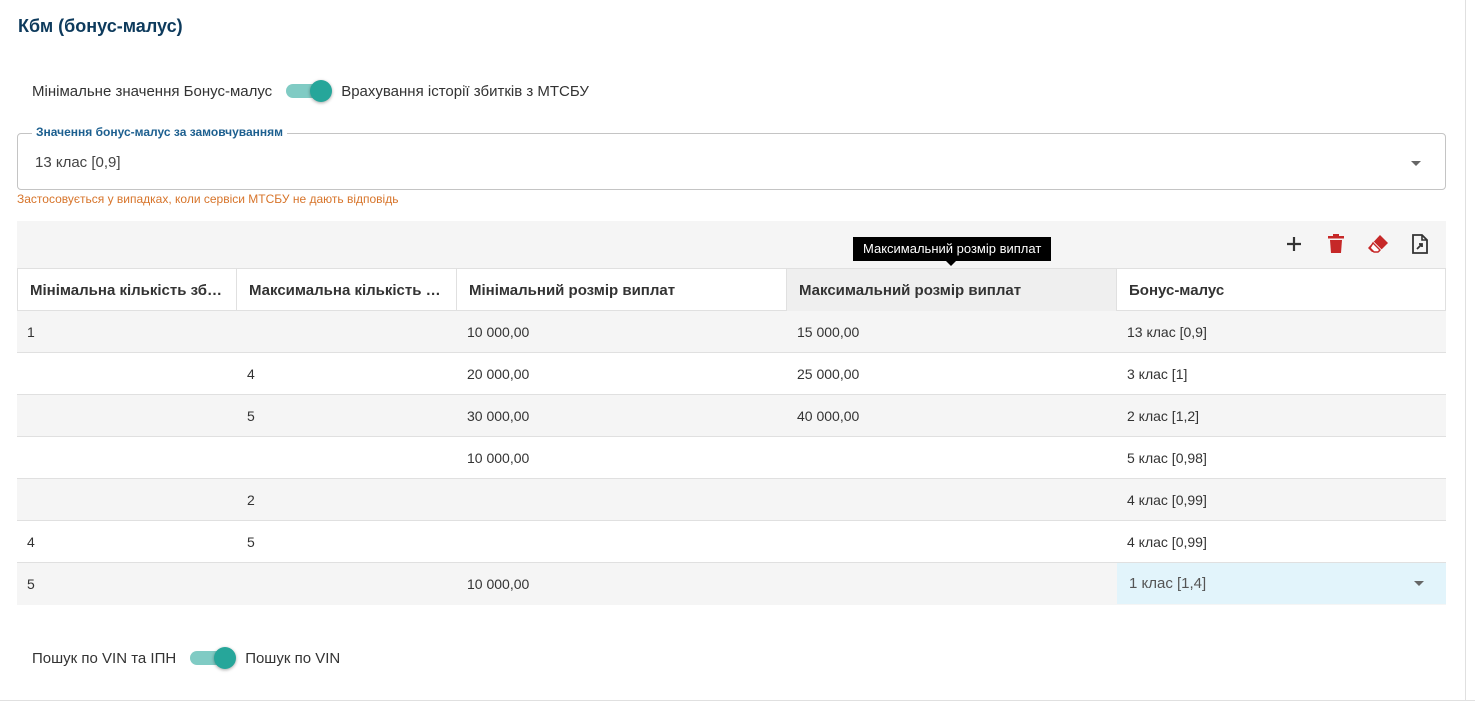 Image resolution: width=1475 pixels, height=704 pixels. I want to click on table-row: 5 30 000,00 40 000,00 2 клас [1,2], so click(731, 416).